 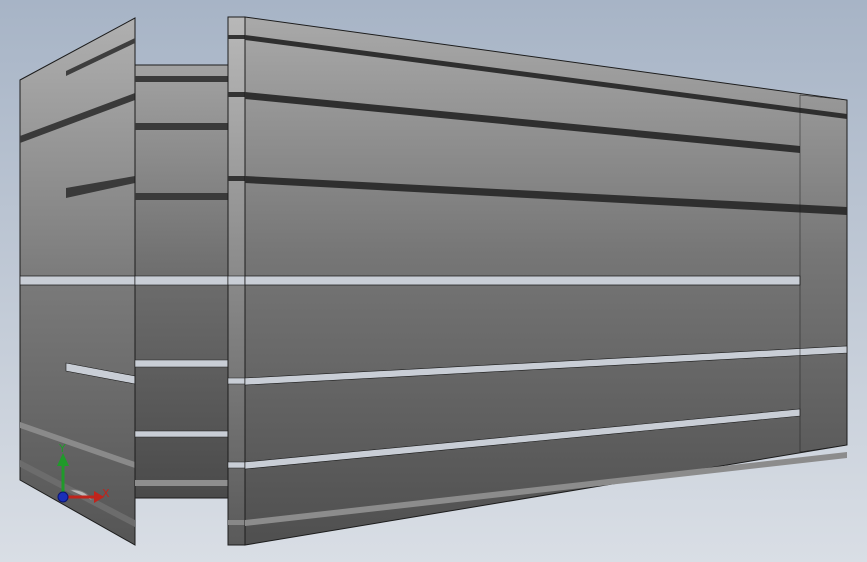 What do you see at coordinates (522, 280) in the screenshot?
I see `body-through-slot` at bounding box center [522, 280].